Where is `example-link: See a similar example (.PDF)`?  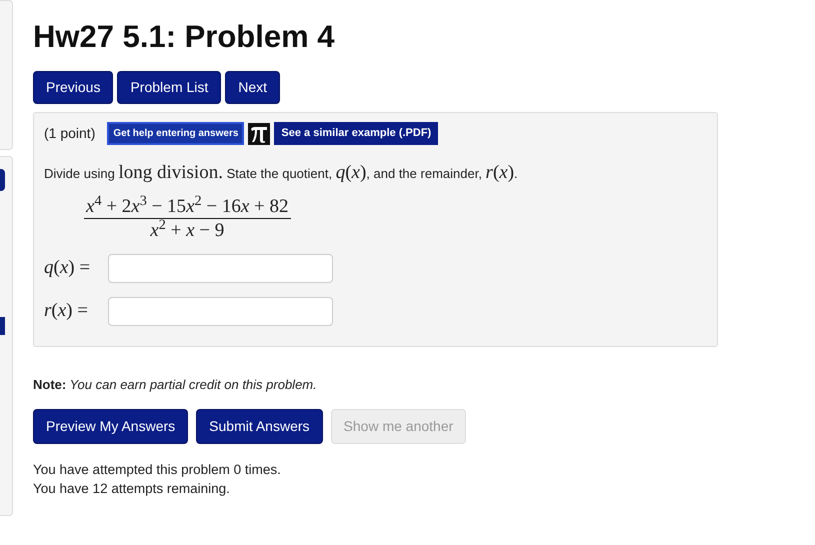 example-link: See a similar example (.PDF) is located at coordinates (356, 133).